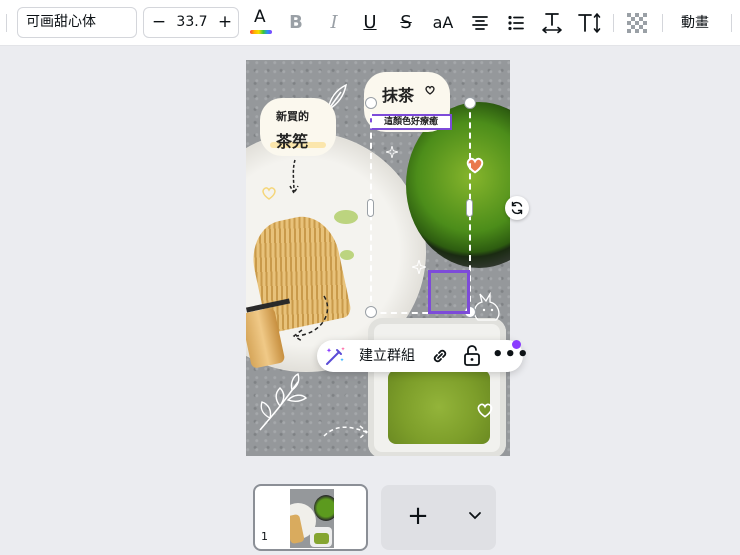  I want to click on font-size-stepper: − 33.7 +, so click(191, 22).